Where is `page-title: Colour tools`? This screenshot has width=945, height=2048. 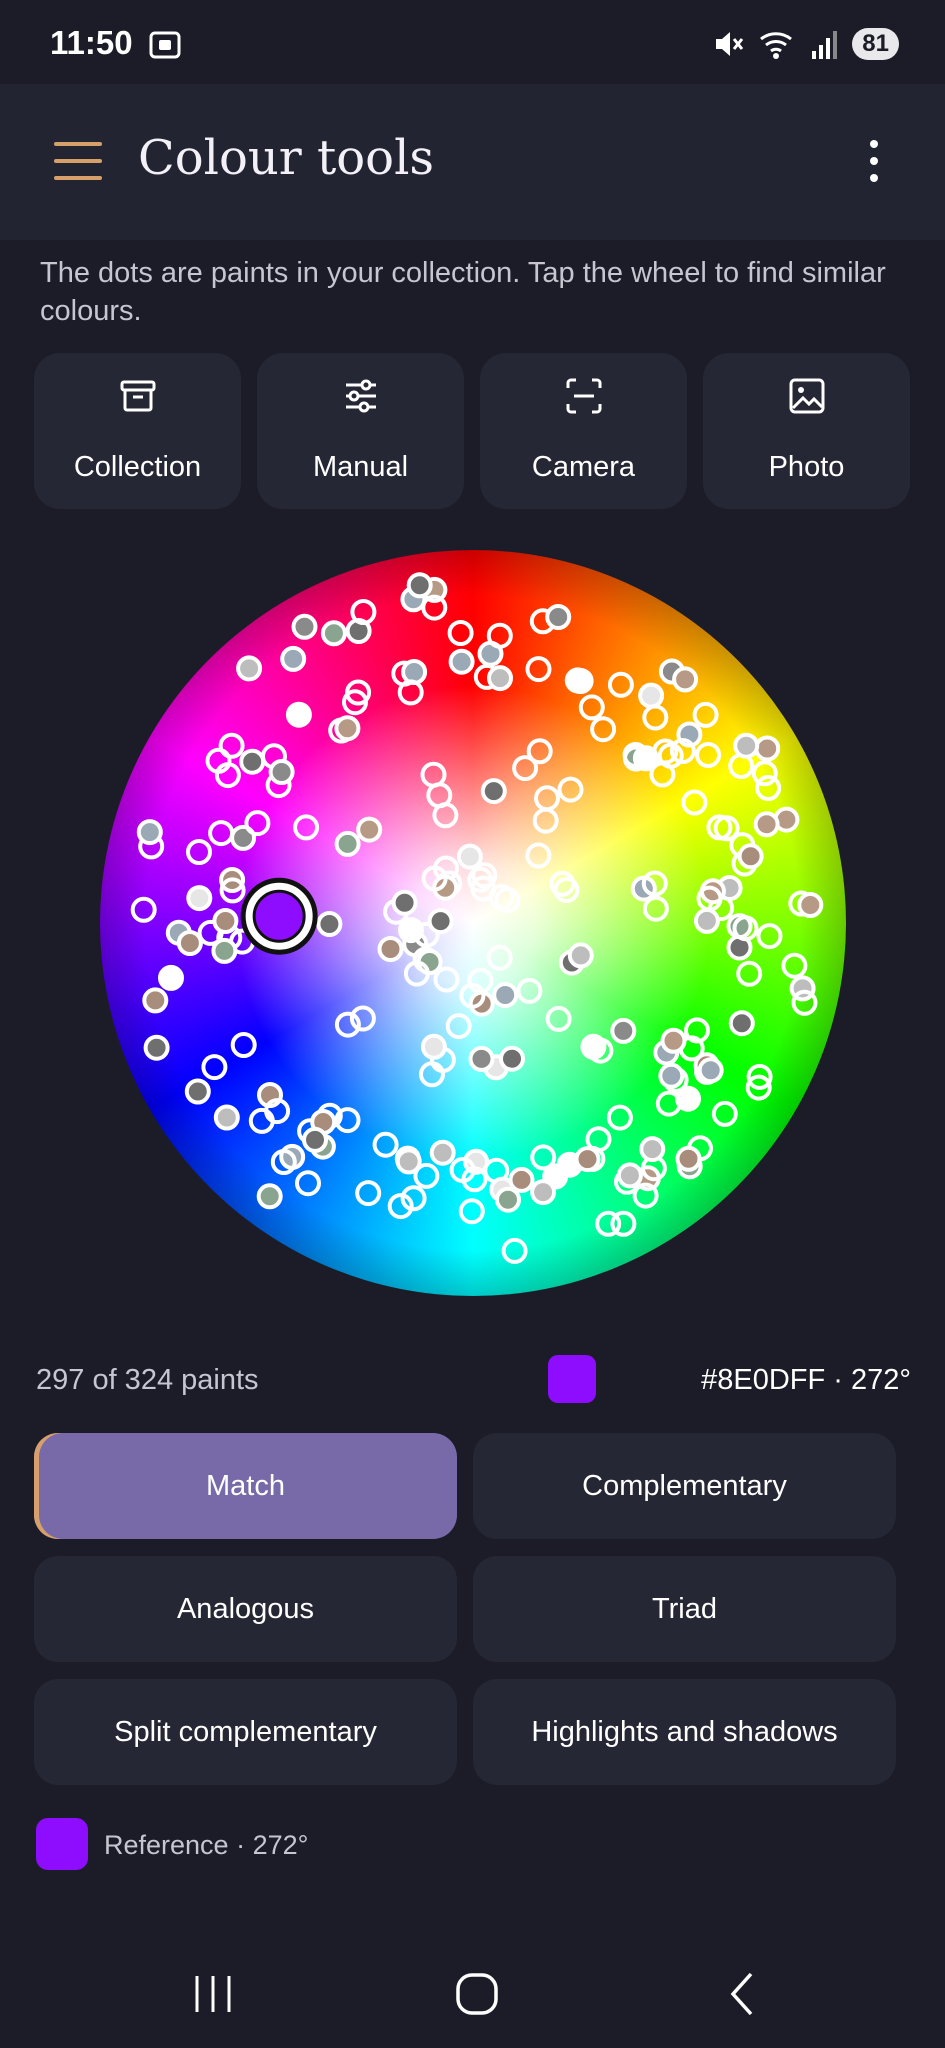 page-title: Colour tools is located at coordinates (286, 158).